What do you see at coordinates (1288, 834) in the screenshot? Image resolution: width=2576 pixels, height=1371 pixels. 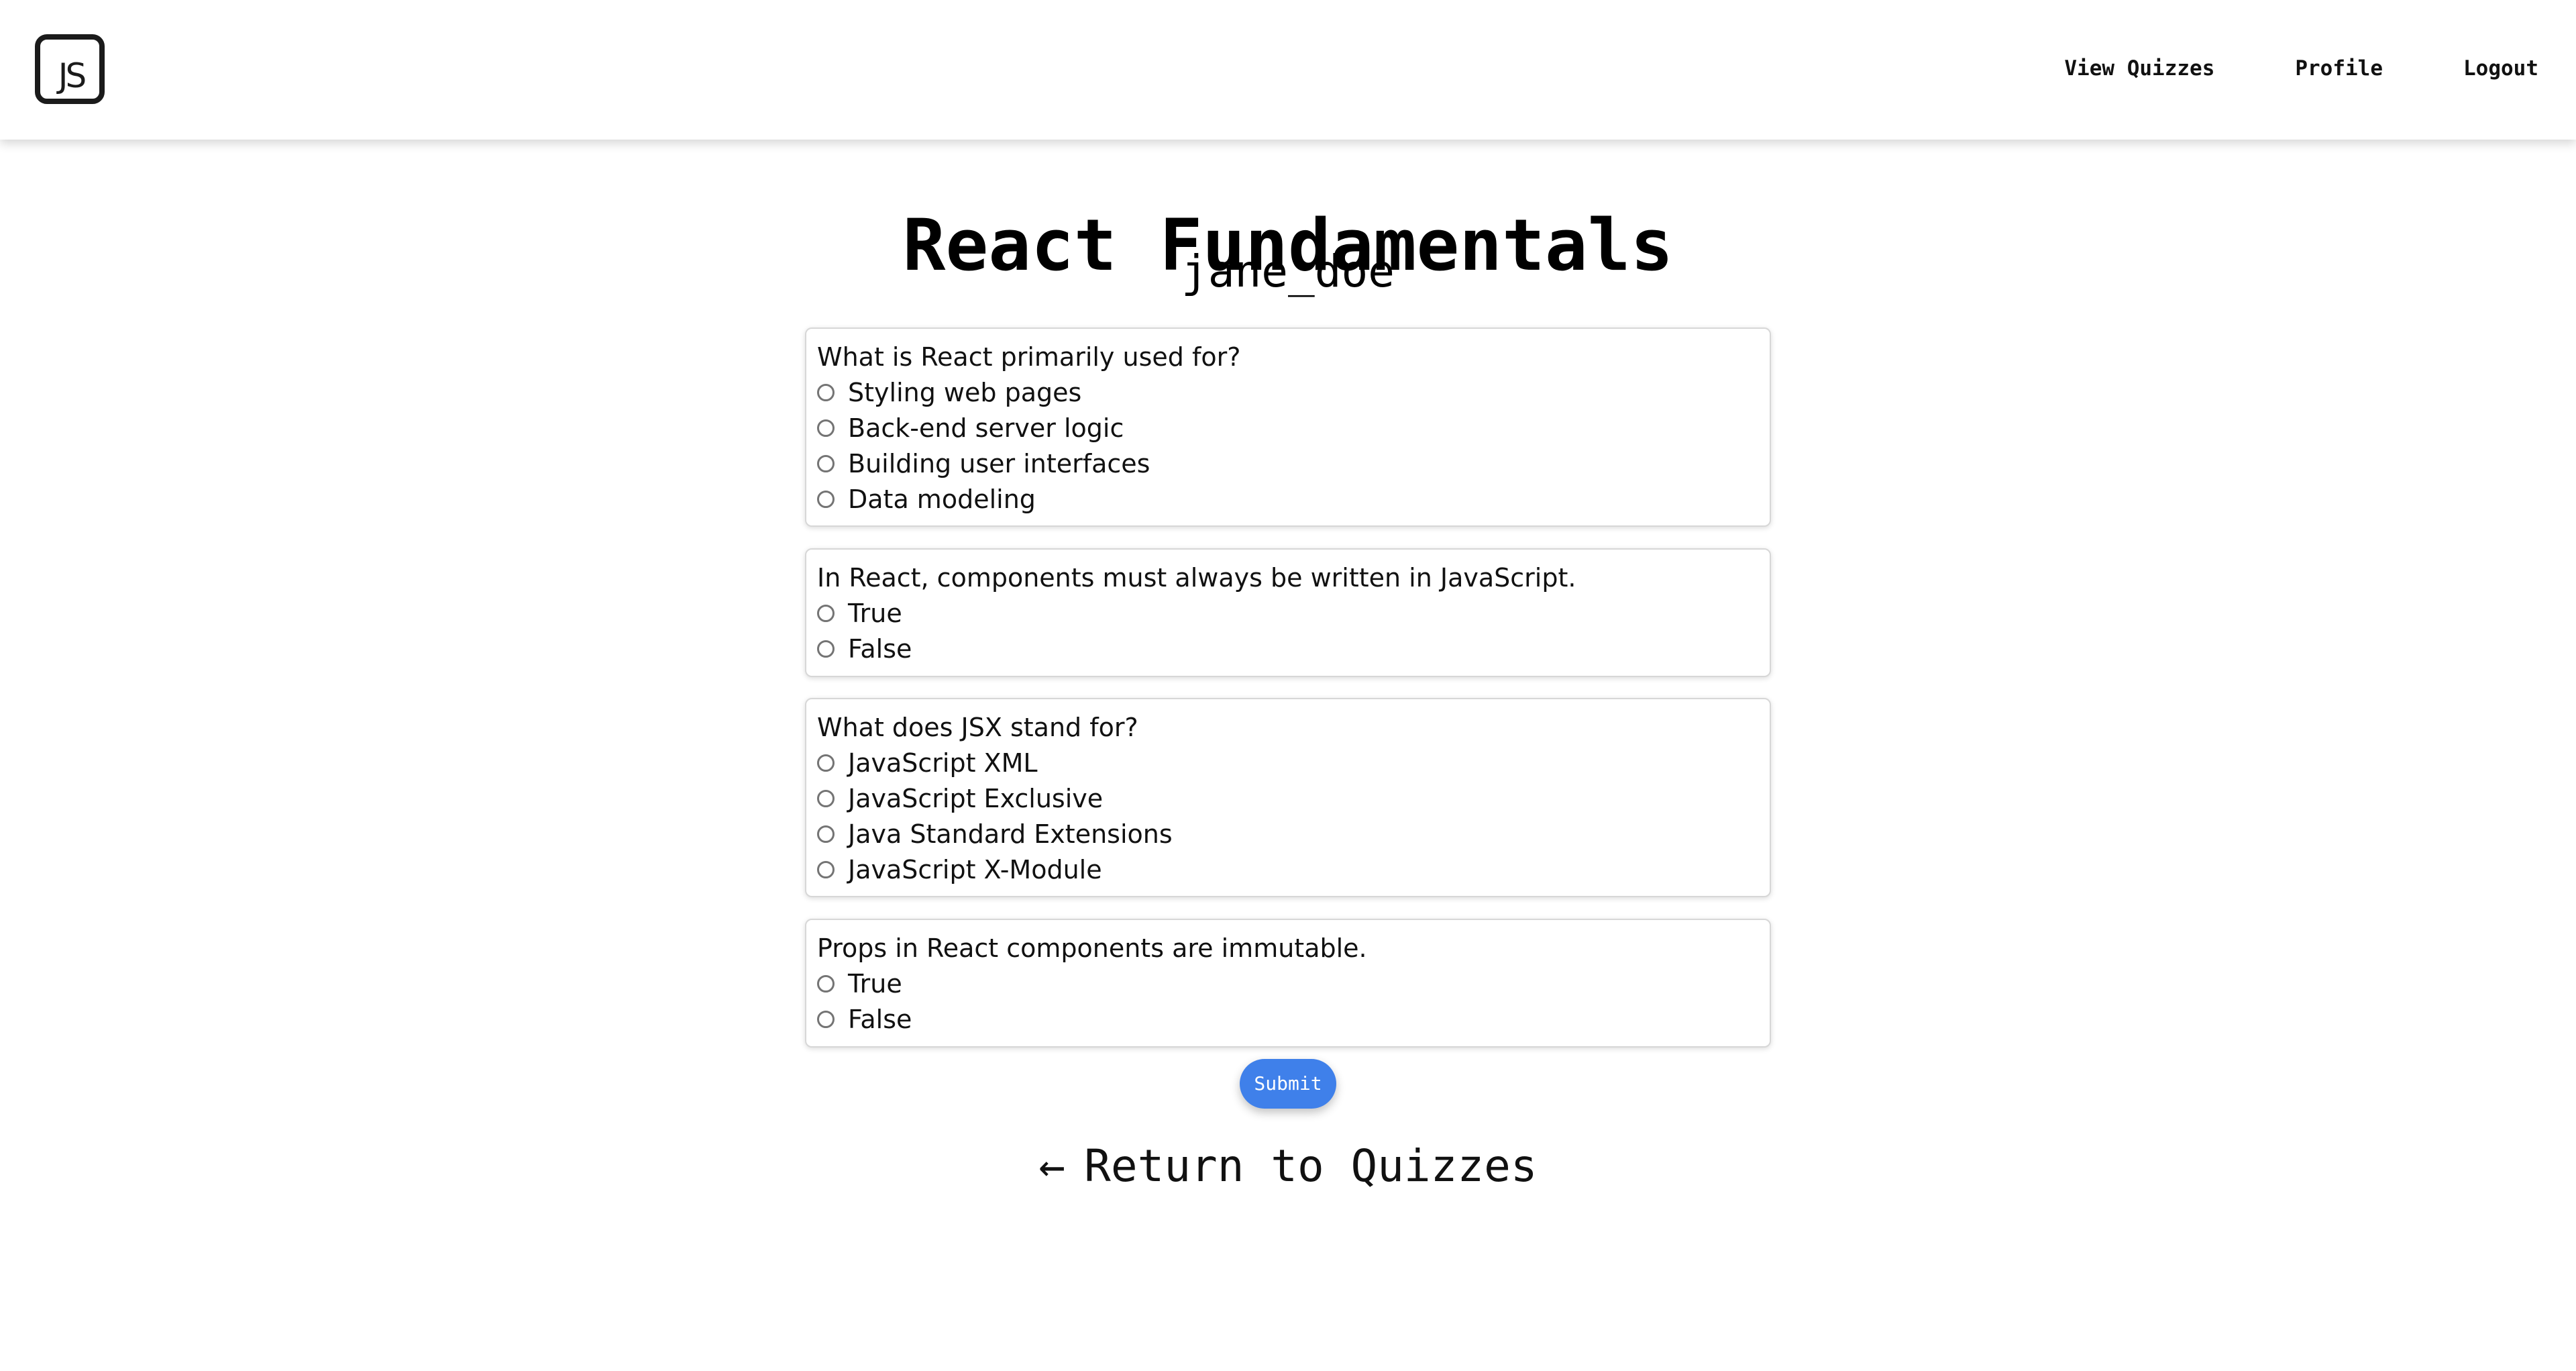 I see `answer-option: Java Standard Extensions` at bounding box center [1288, 834].